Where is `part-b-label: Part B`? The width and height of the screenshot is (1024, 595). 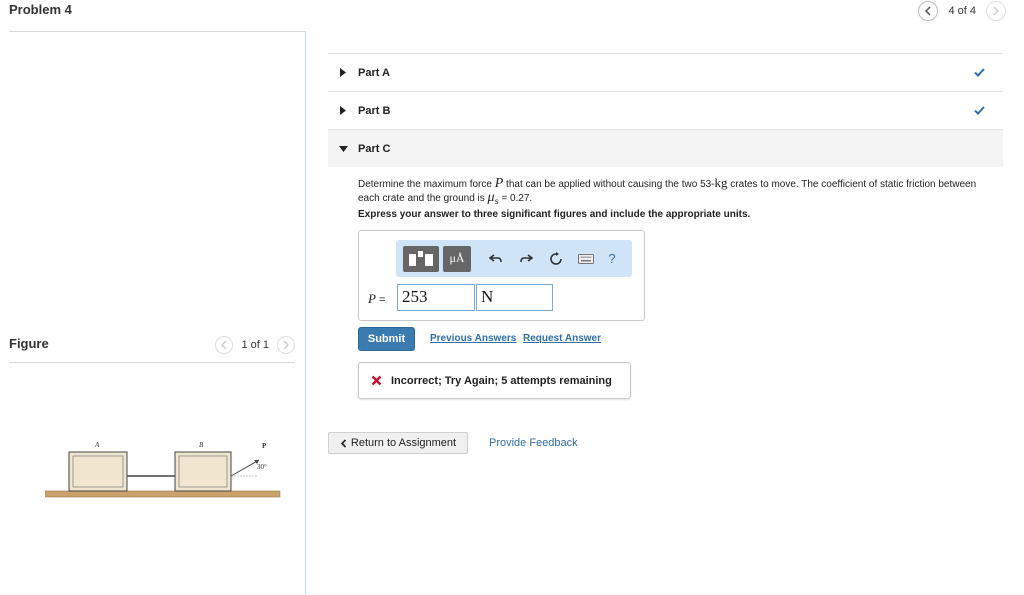 part-b-label: Part B is located at coordinates (374, 110).